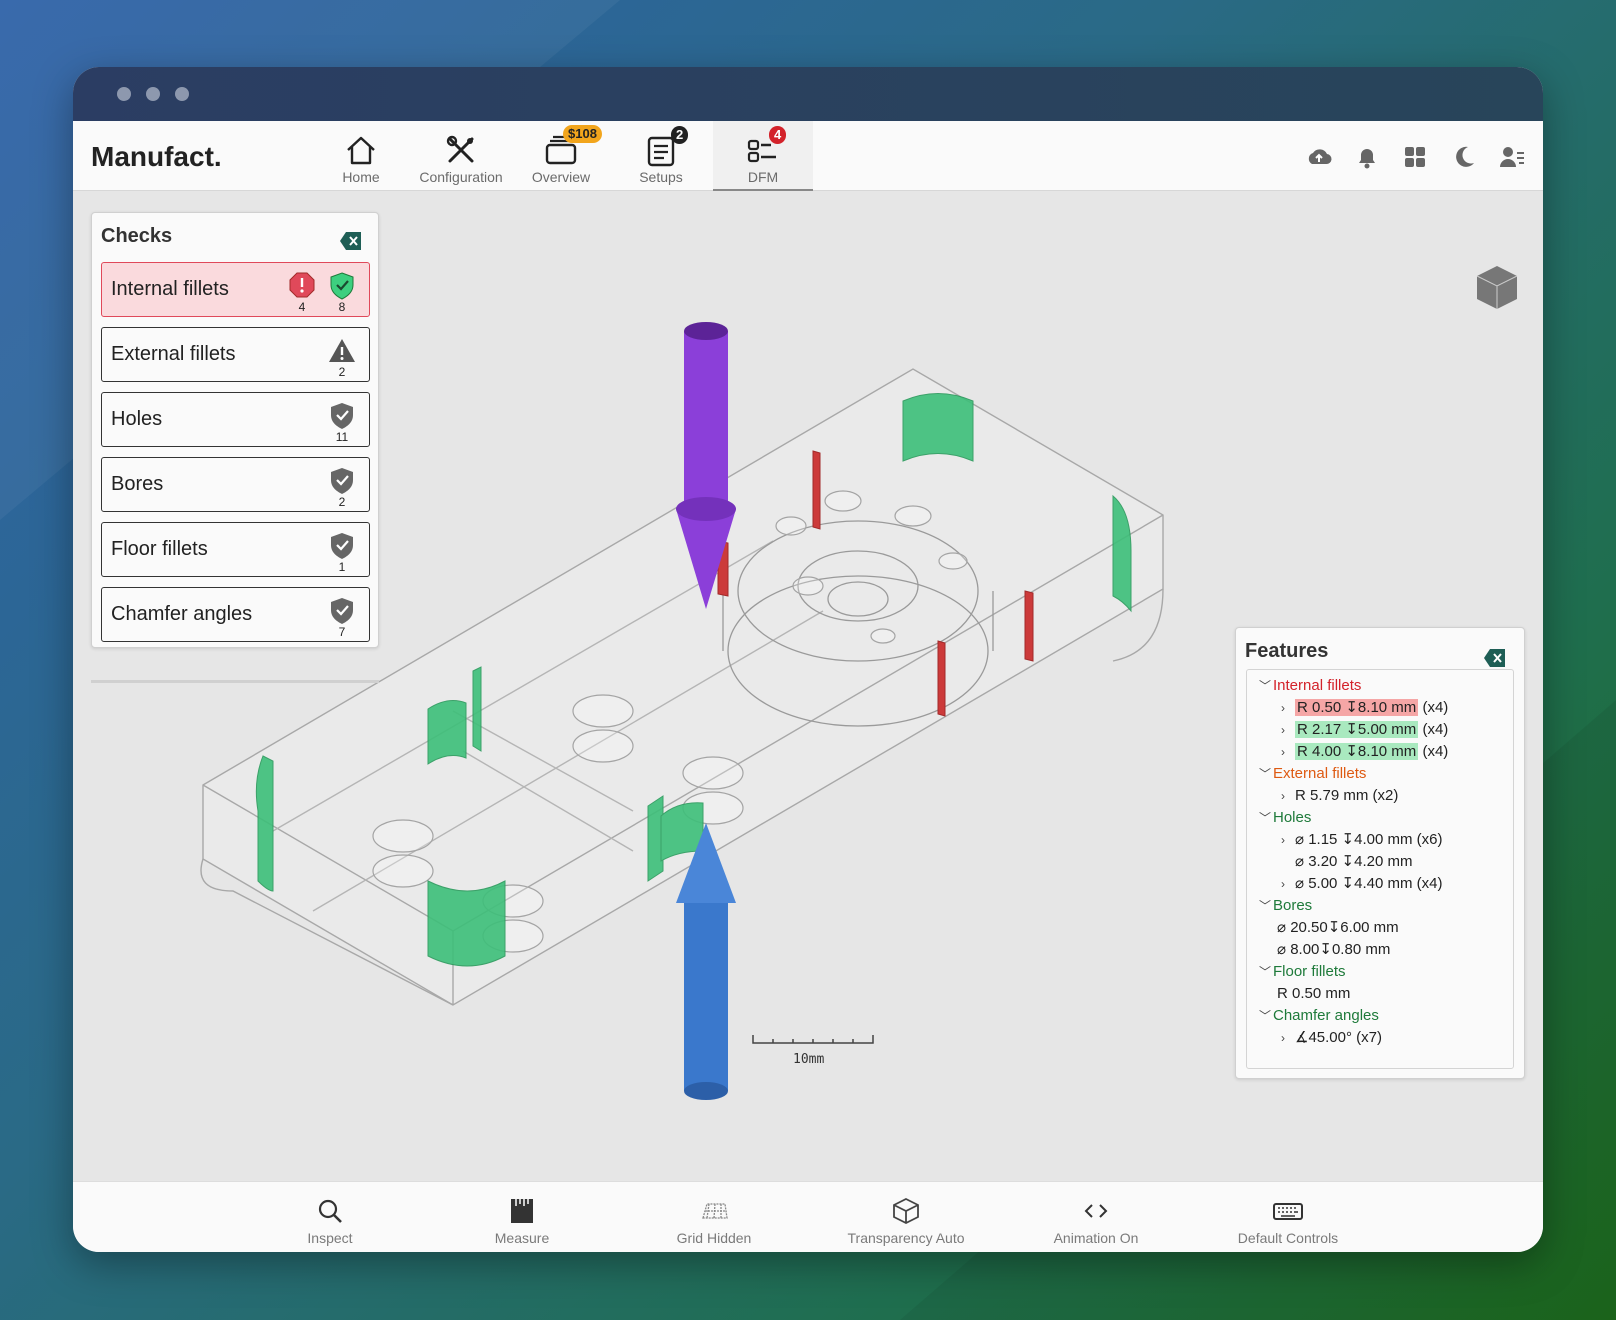  Describe the element at coordinates (906, 1238) in the screenshot. I see `tool-label: Transparency Auto` at that location.